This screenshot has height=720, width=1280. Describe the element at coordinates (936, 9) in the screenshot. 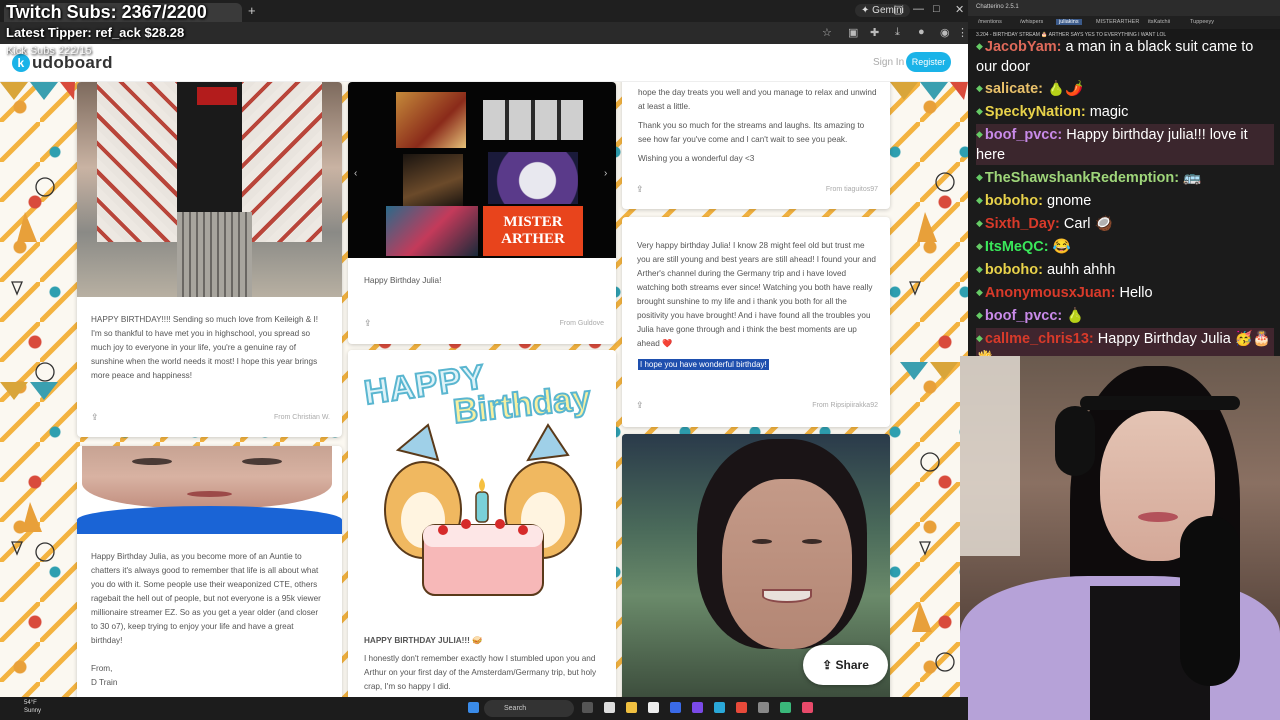

I see `maximize-icon: □` at that location.